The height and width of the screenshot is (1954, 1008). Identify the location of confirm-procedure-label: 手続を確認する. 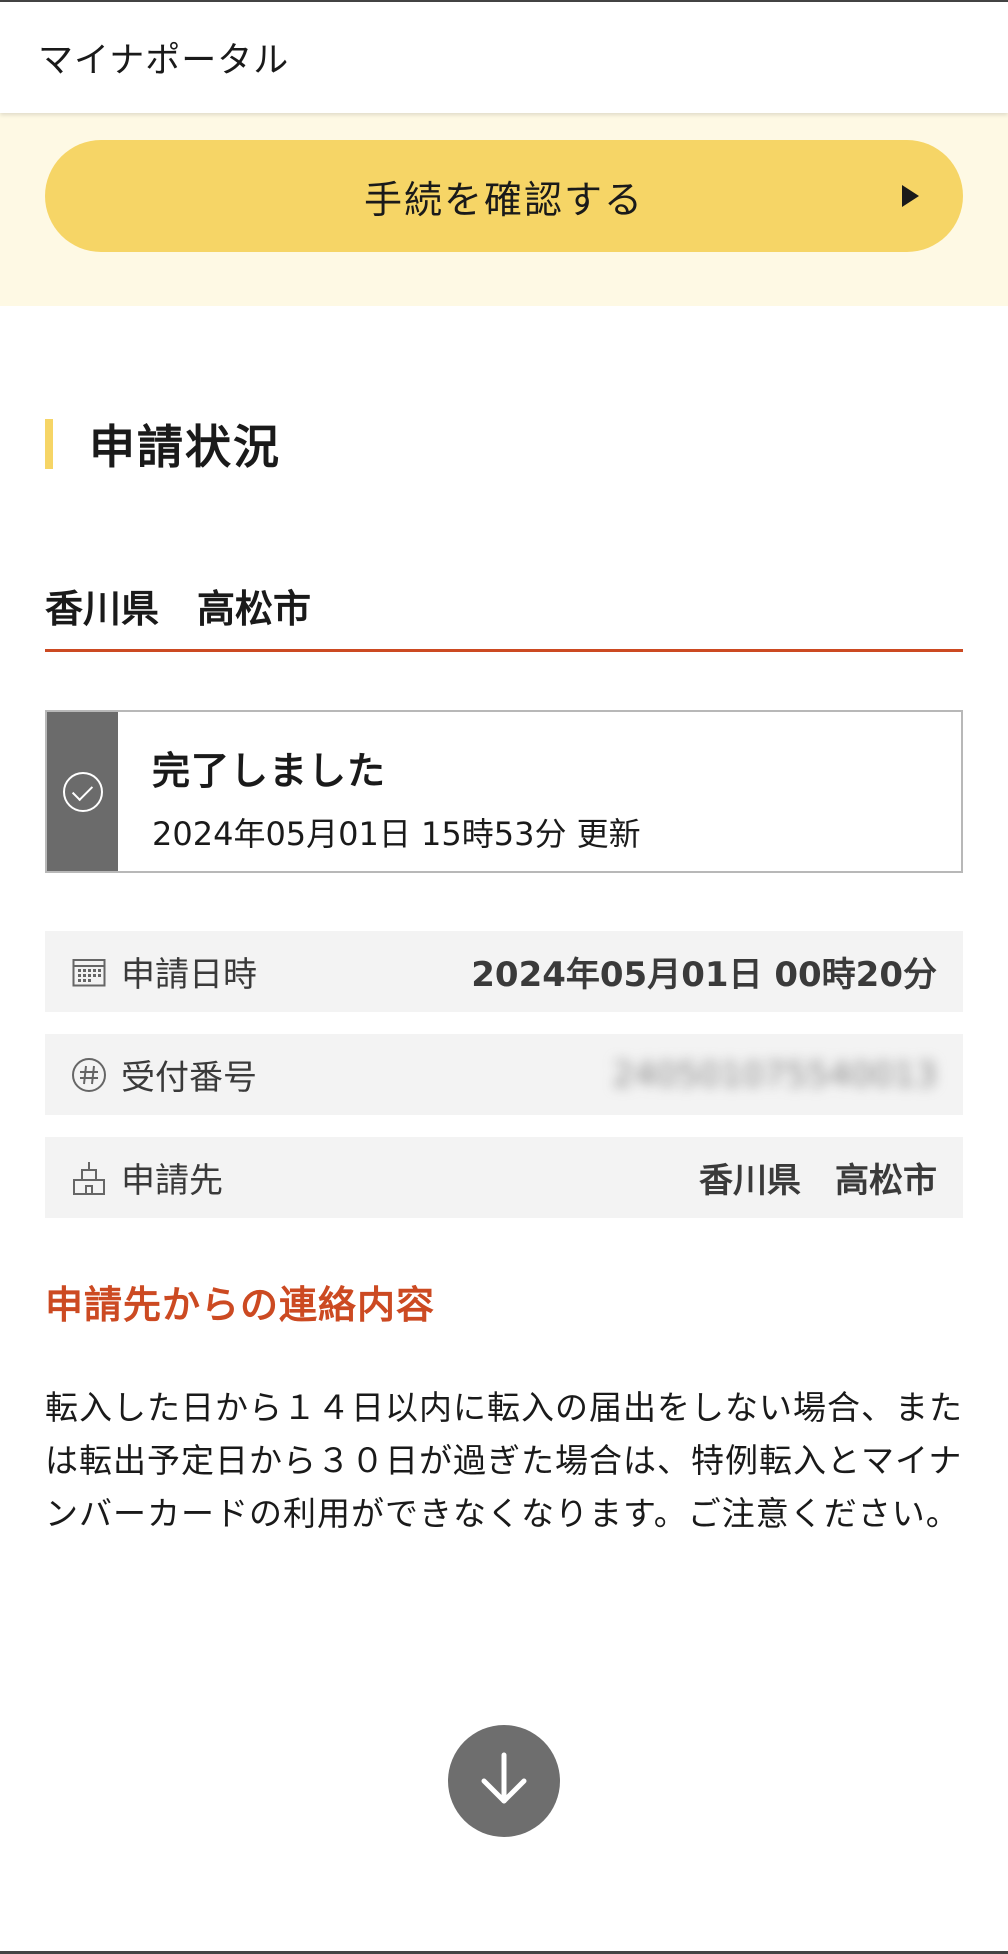
(503, 199).